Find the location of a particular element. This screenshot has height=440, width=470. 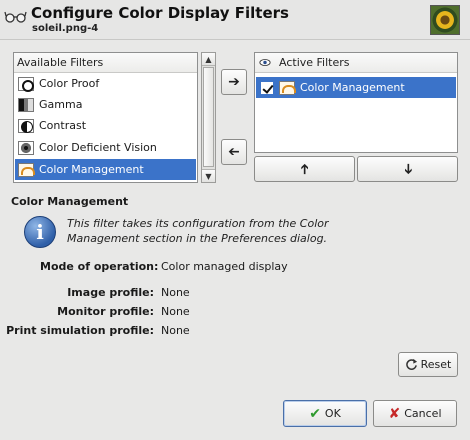

active-list-item-color-management: Color Management is located at coordinates (356, 87).